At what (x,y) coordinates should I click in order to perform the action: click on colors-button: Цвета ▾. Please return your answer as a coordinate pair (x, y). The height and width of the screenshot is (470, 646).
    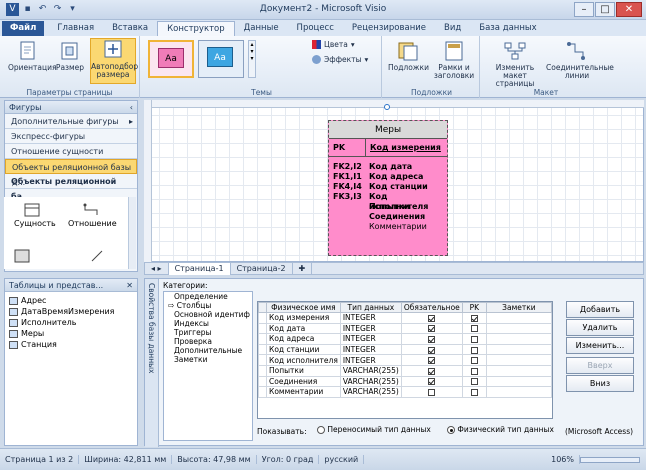
    Looking at the image, I should click on (333, 44).